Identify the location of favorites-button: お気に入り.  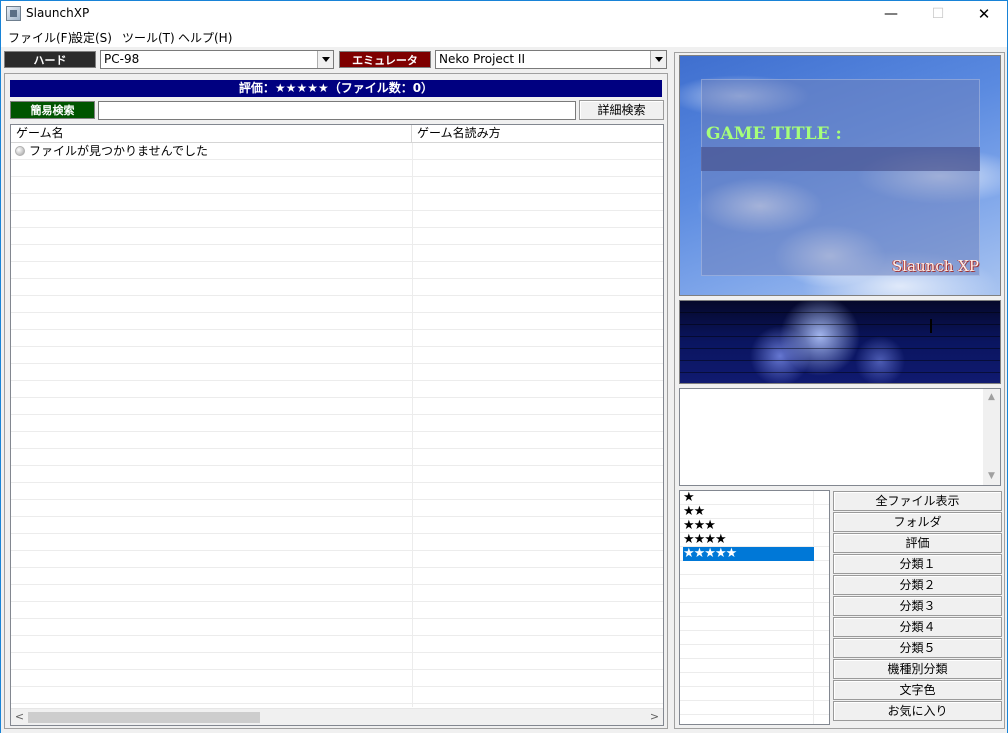
(917, 711).